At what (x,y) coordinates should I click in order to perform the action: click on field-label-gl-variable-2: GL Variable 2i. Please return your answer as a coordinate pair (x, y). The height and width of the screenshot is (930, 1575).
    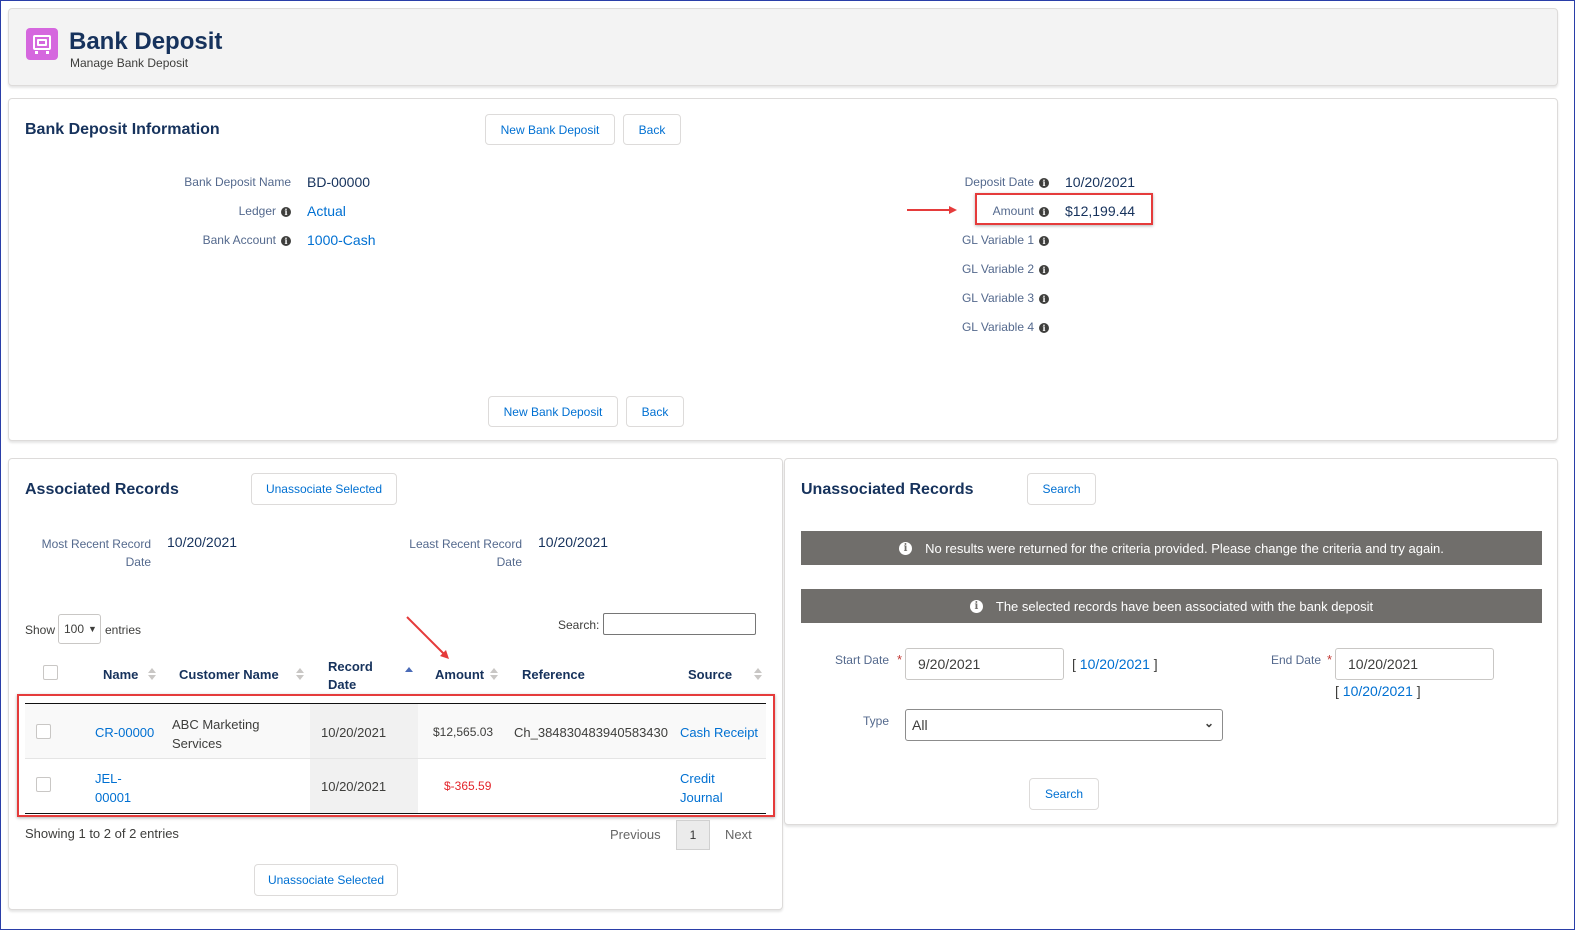
    Looking at the image, I should click on (979, 269).